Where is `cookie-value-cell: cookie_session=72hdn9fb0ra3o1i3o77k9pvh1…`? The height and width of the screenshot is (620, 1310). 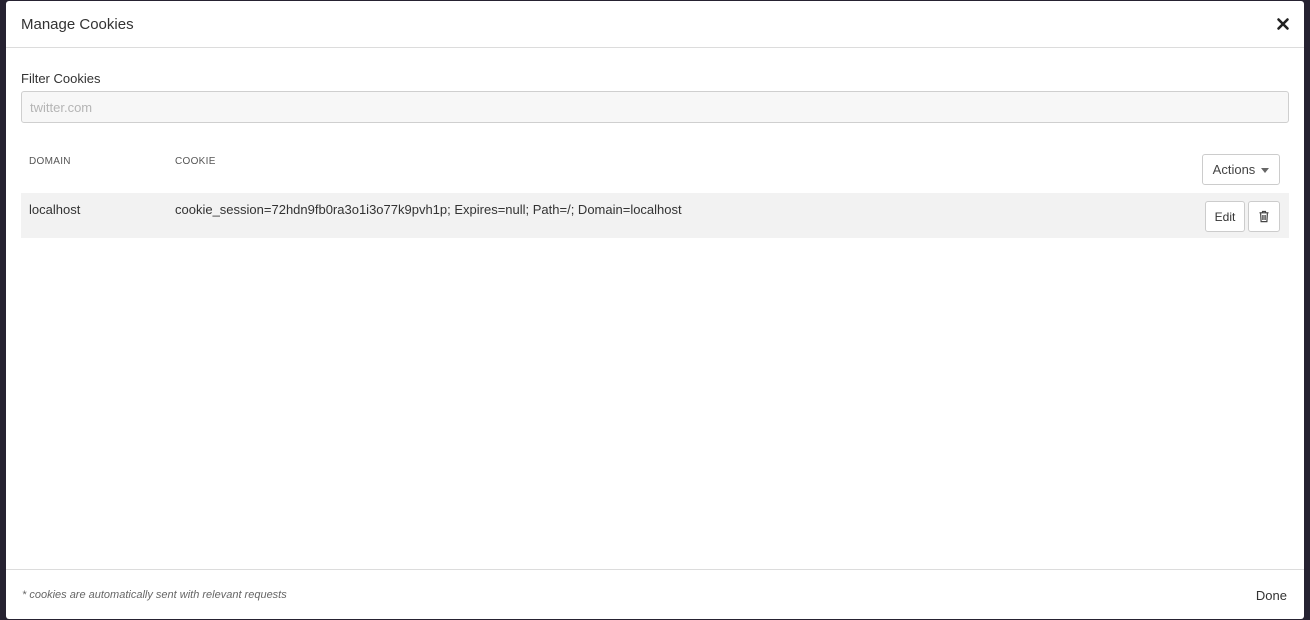 cookie-value-cell: cookie_session=72hdn9fb0ra3o1i3o77k9pvh1… is located at coordinates (428, 209).